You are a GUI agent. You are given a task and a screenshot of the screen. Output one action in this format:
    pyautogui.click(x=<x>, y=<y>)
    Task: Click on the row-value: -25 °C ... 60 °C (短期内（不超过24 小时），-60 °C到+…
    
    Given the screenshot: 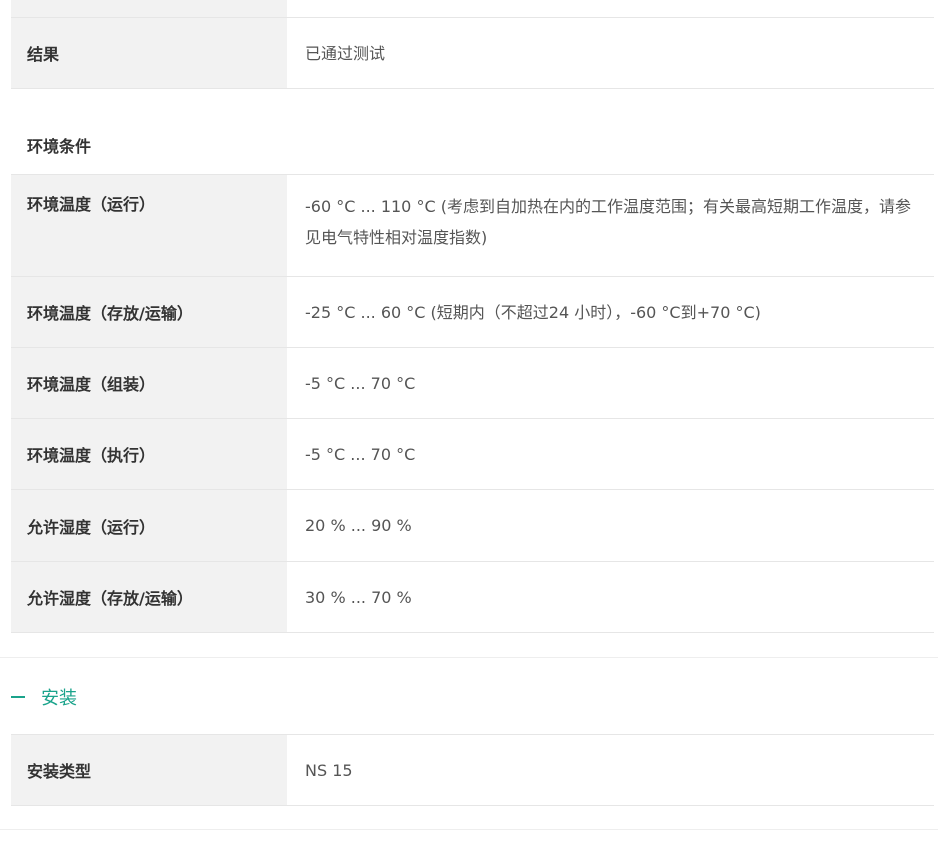 What is the action you would take?
    pyautogui.click(x=533, y=312)
    